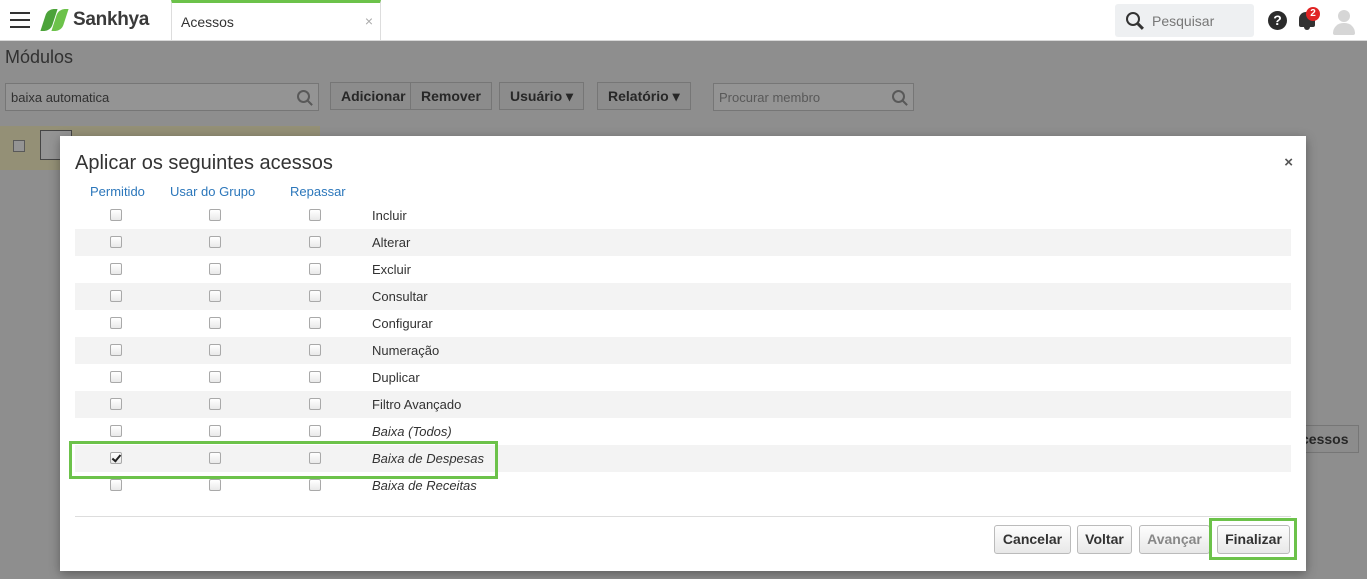 This screenshot has height=579, width=1367. I want to click on dialog-title: Aplicar os seguintes acessos, so click(204, 163).